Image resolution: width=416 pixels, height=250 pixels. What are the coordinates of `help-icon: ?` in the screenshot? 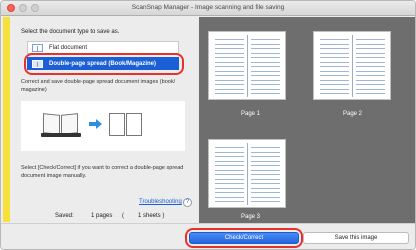 It's located at (187, 202).